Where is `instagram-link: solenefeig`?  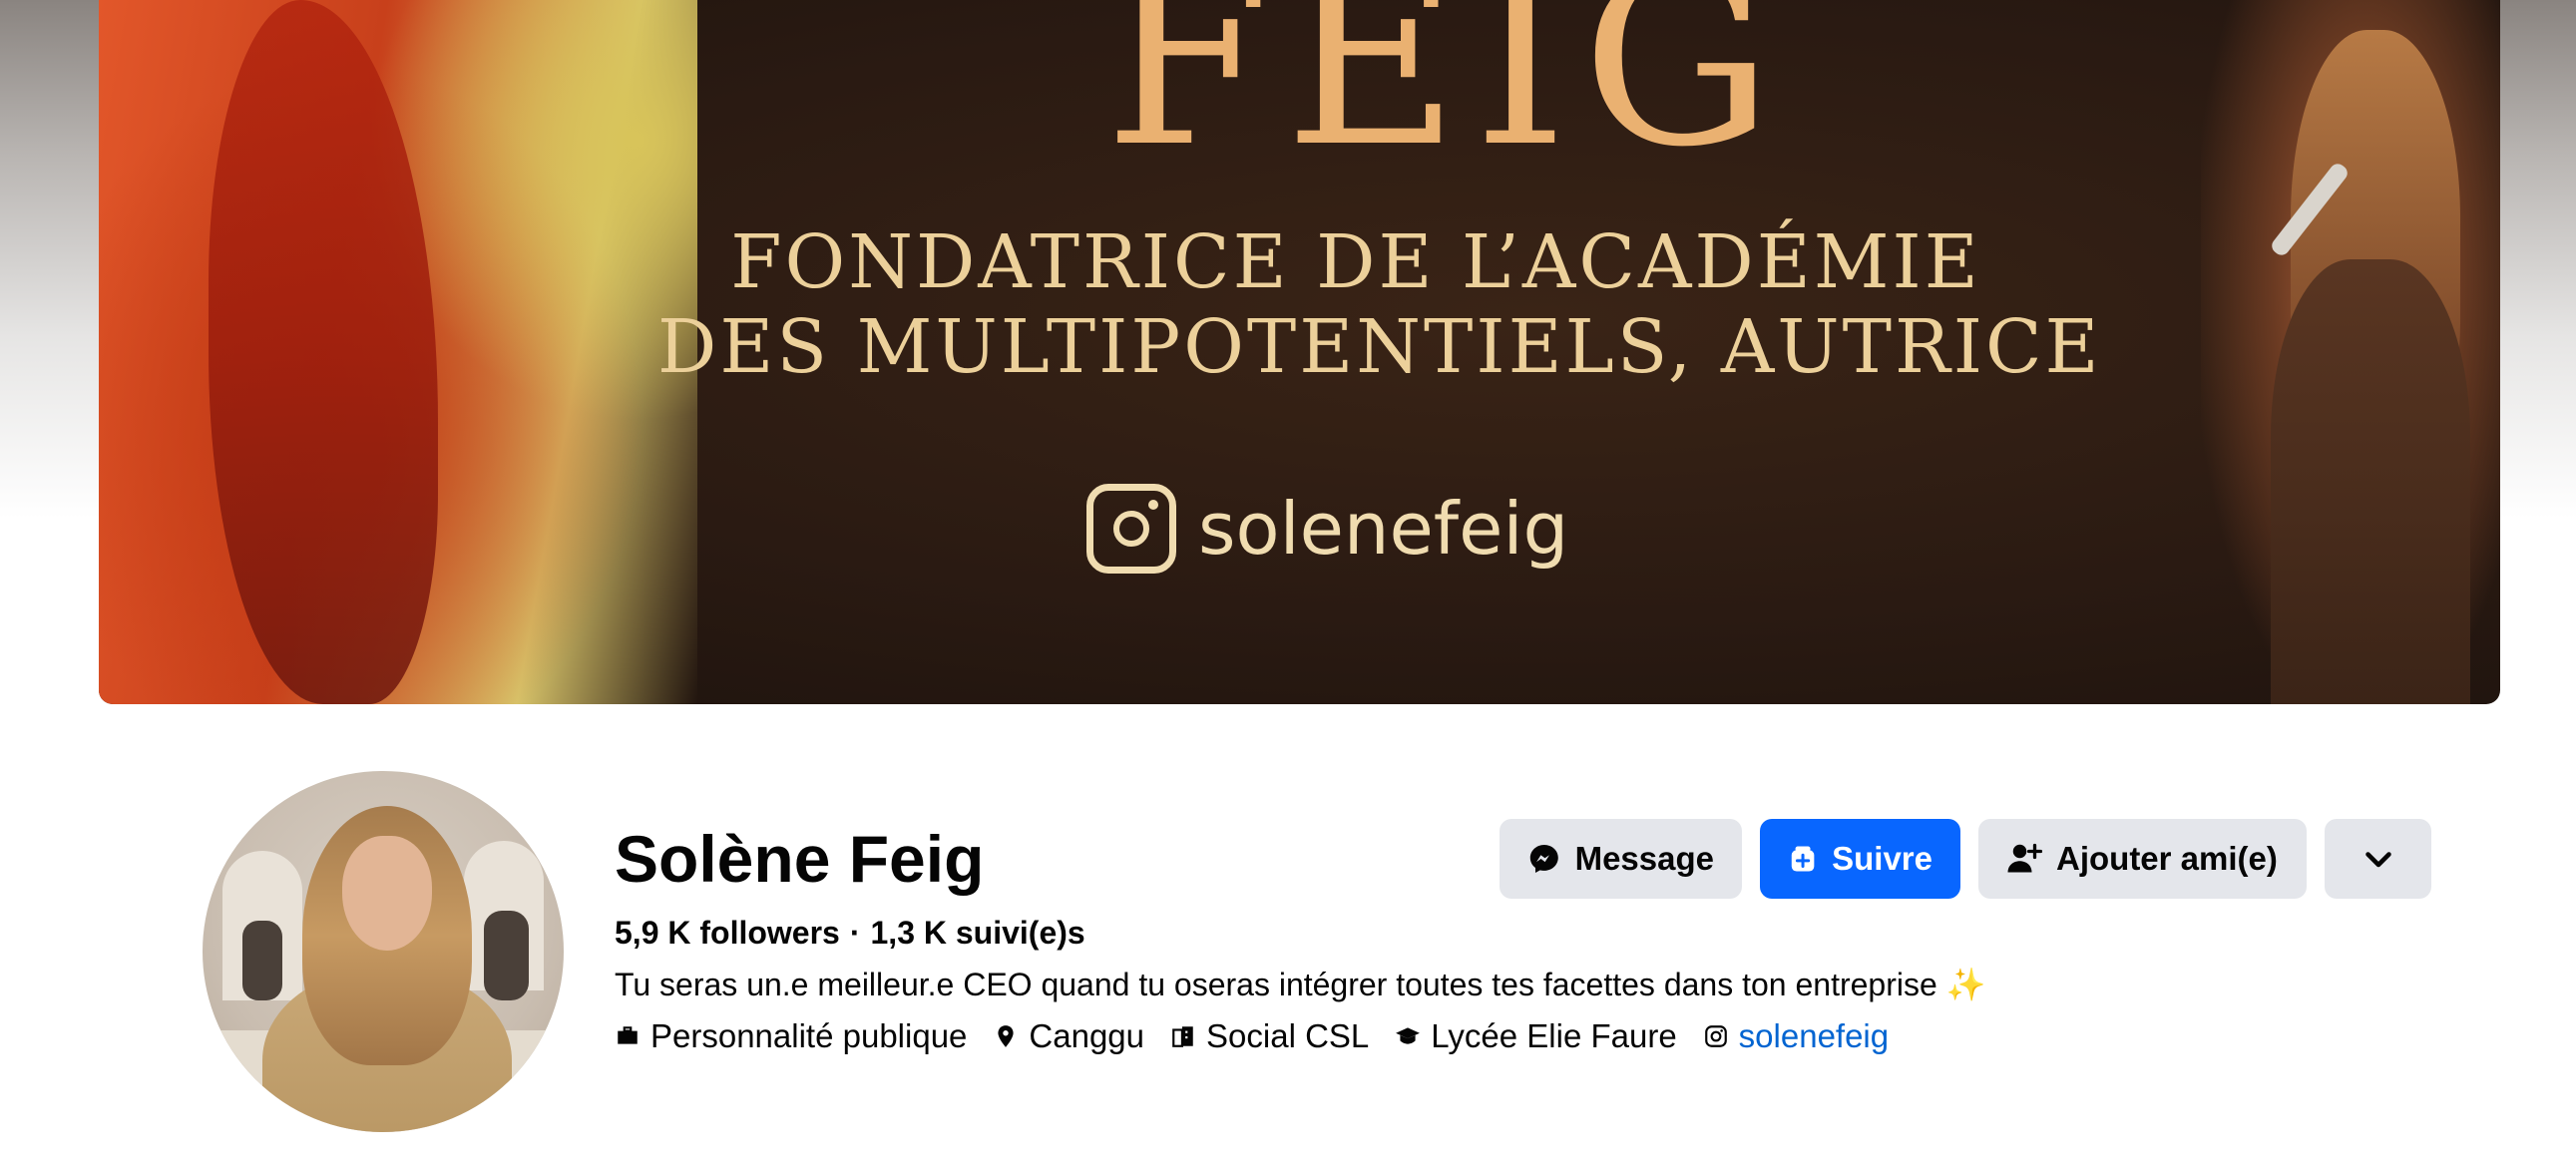
instagram-link: solenefeig is located at coordinates (1814, 1036).